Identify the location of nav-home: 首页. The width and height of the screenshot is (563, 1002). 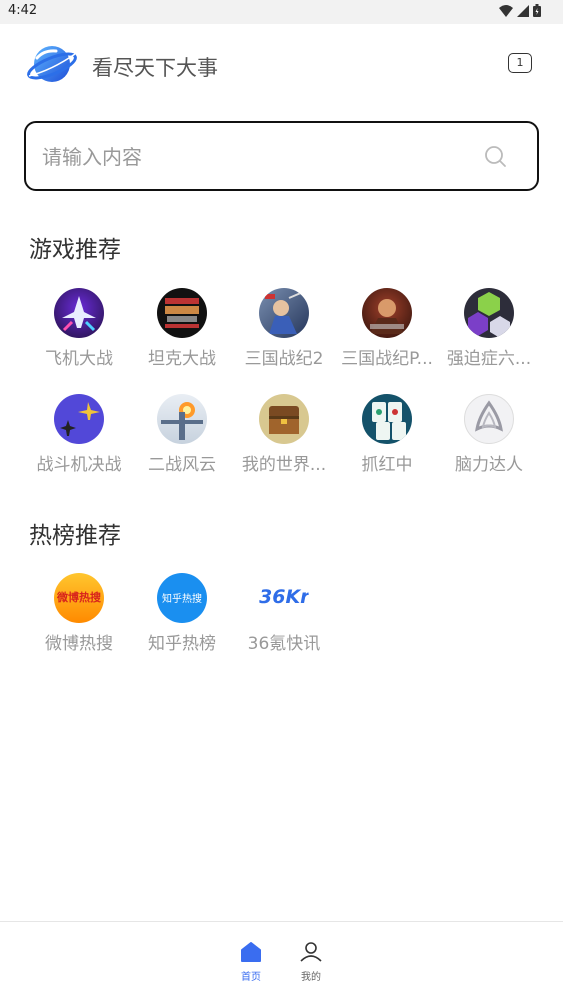
(251, 962).